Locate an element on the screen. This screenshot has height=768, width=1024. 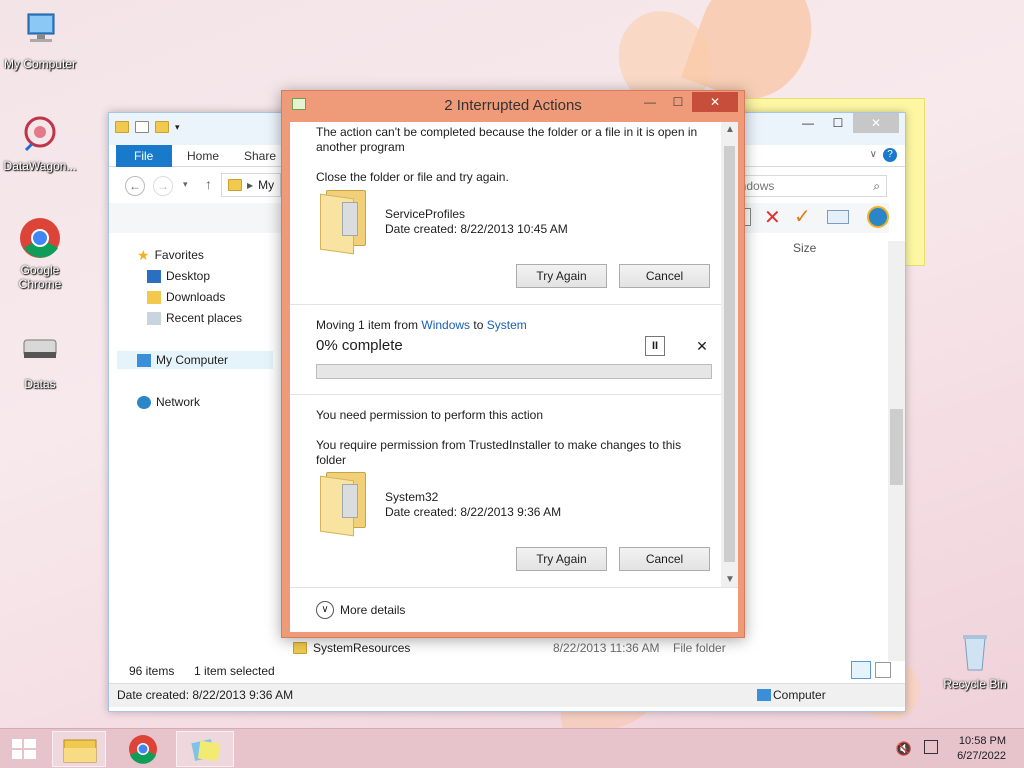
details-view-icon is located at coordinates (861, 670).